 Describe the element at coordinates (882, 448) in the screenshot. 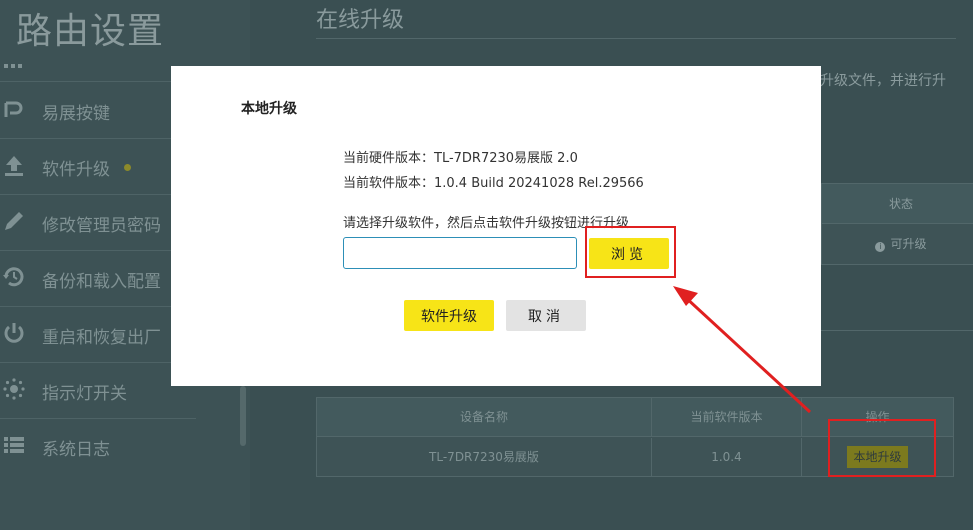

I see `annotation-box-local-upgrade` at that location.